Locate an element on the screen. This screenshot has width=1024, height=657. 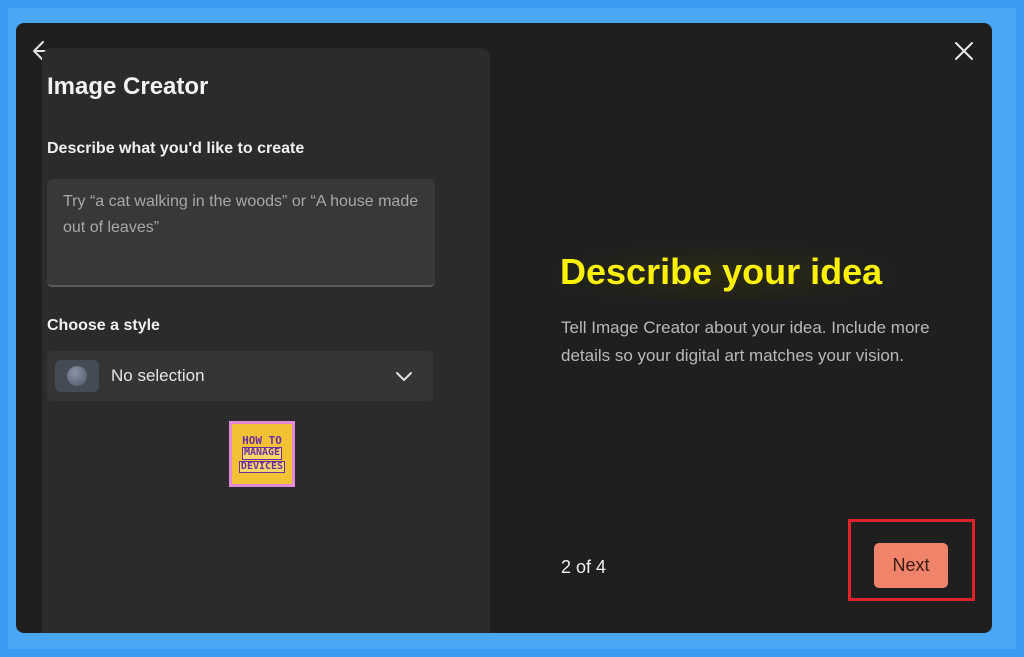
style-thumbnail-icon is located at coordinates (77, 376).